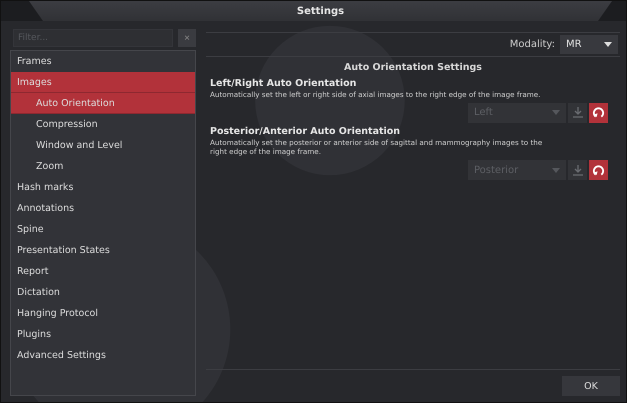  Describe the element at coordinates (320, 11) in the screenshot. I see `window-title: Settings` at that location.